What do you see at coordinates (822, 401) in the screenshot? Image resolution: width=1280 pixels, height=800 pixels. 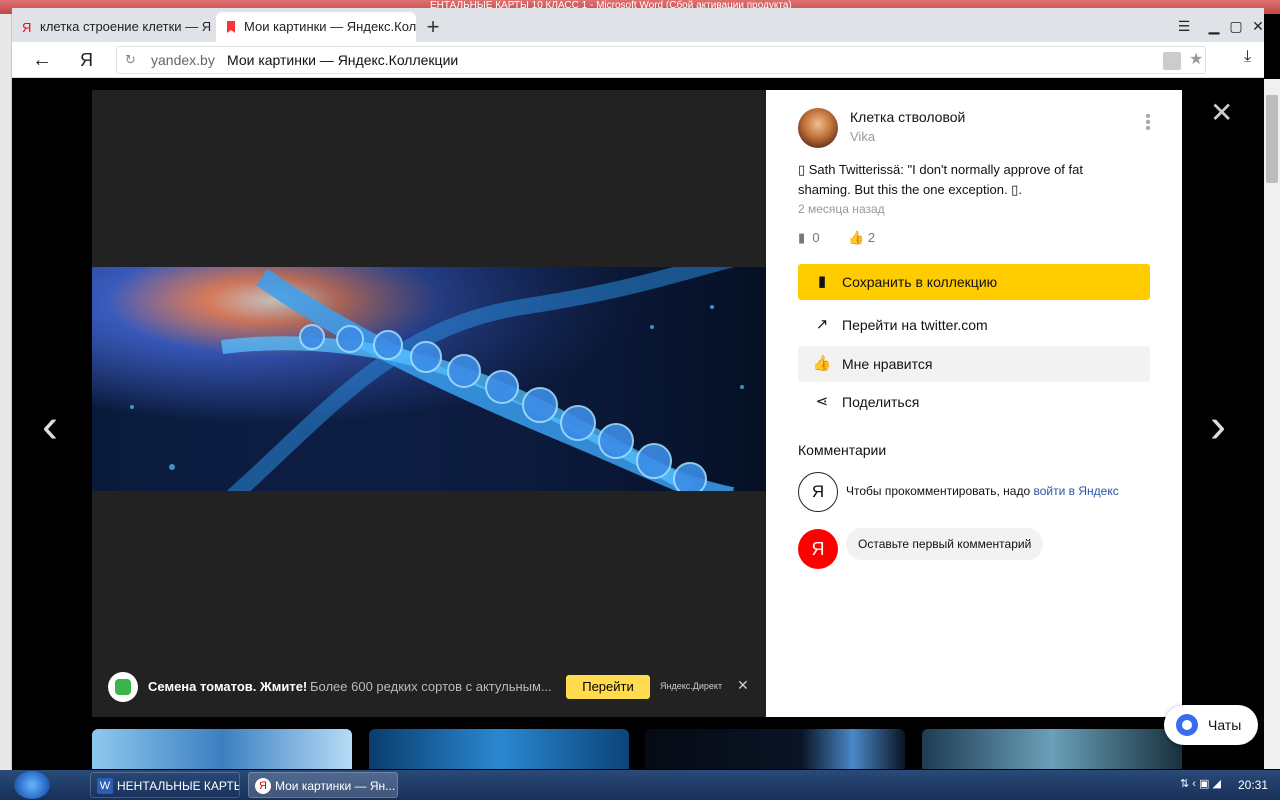 I see `share-icon: ⋖` at bounding box center [822, 401].